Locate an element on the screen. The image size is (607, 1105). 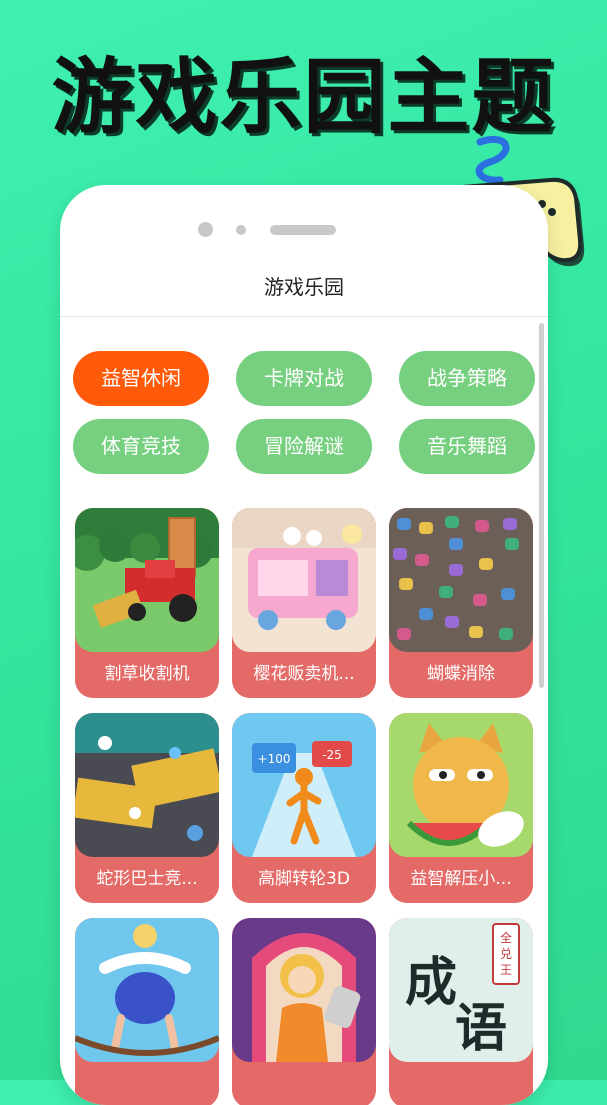
category-tab-puzzle-casual: 益智休闲 is located at coordinates (141, 378).